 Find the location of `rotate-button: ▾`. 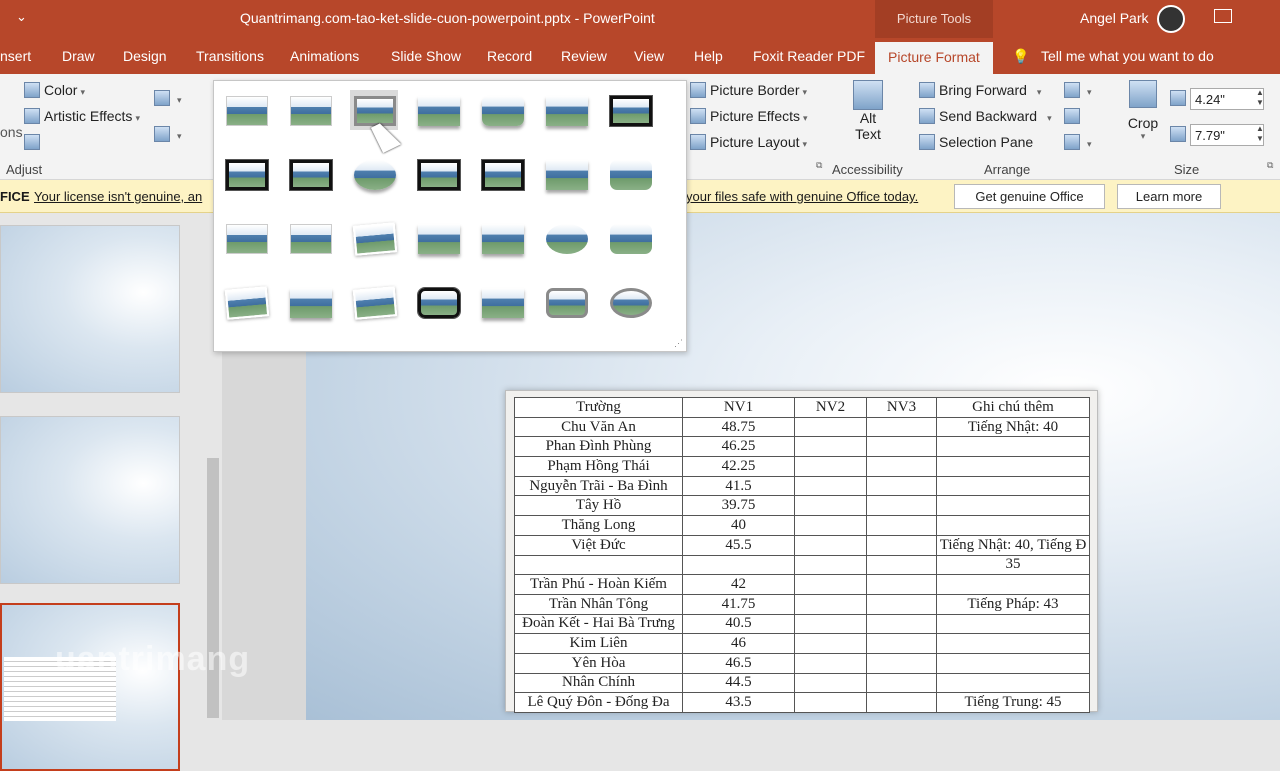

rotate-button: ▾ is located at coordinates (1078, 142).